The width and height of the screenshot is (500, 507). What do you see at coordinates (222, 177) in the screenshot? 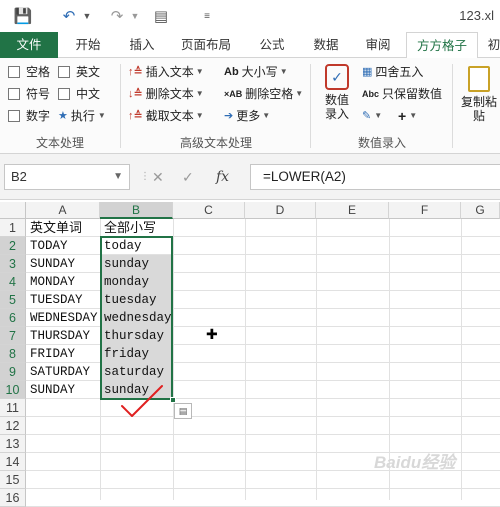
I see `insert-function-button: fx` at bounding box center [222, 177].